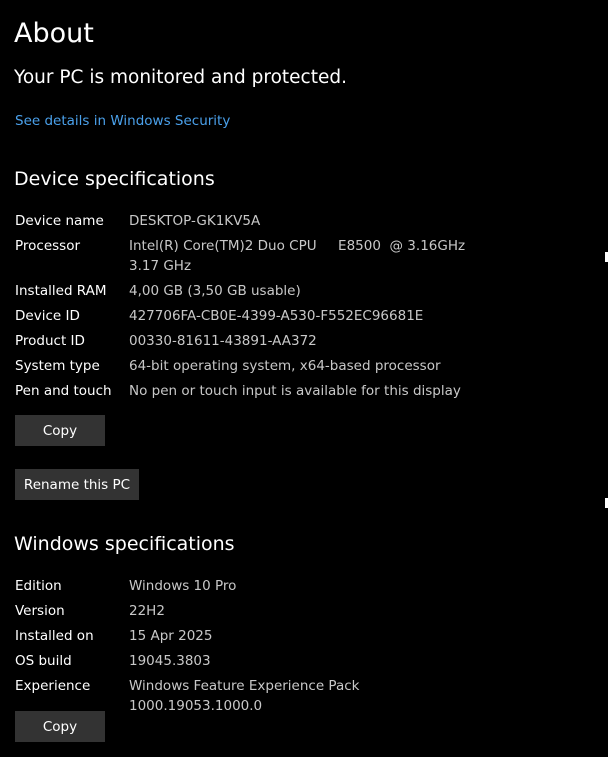 The image size is (608, 757). I want to click on spec-label: Processor, so click(48, 246).